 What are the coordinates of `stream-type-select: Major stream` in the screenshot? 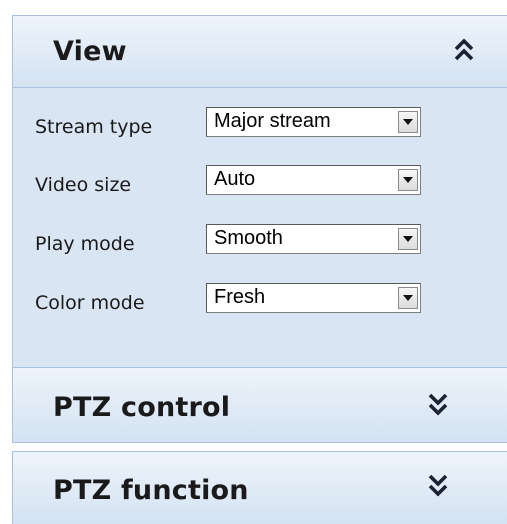 It's located at (313, 122).